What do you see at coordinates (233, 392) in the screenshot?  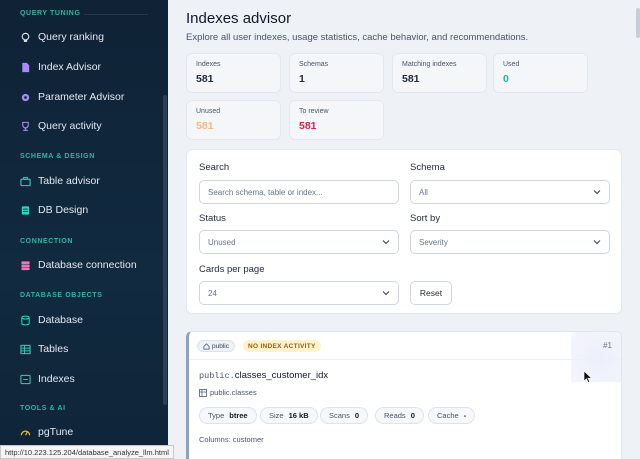 I see `table-name: public.classes` at bounding box center [233, 392].